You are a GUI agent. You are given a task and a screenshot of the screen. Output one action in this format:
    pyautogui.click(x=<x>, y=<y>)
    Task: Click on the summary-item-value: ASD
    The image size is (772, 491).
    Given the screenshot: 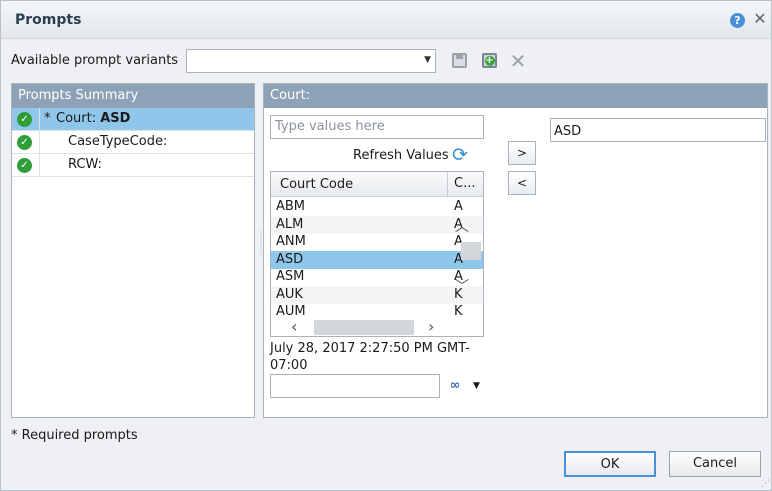 What is the action you would take?
    pyautogui.click(x=115, y=118)
    